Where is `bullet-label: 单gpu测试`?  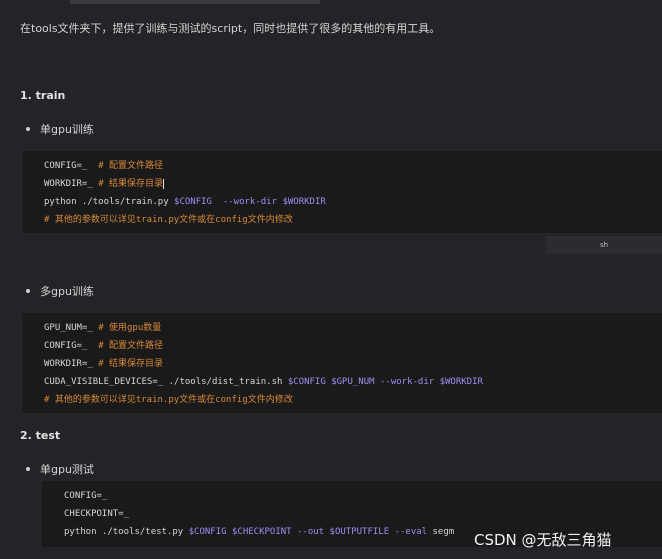 bullet-label: 单gpu测试 is located at coordinates (67, 469).